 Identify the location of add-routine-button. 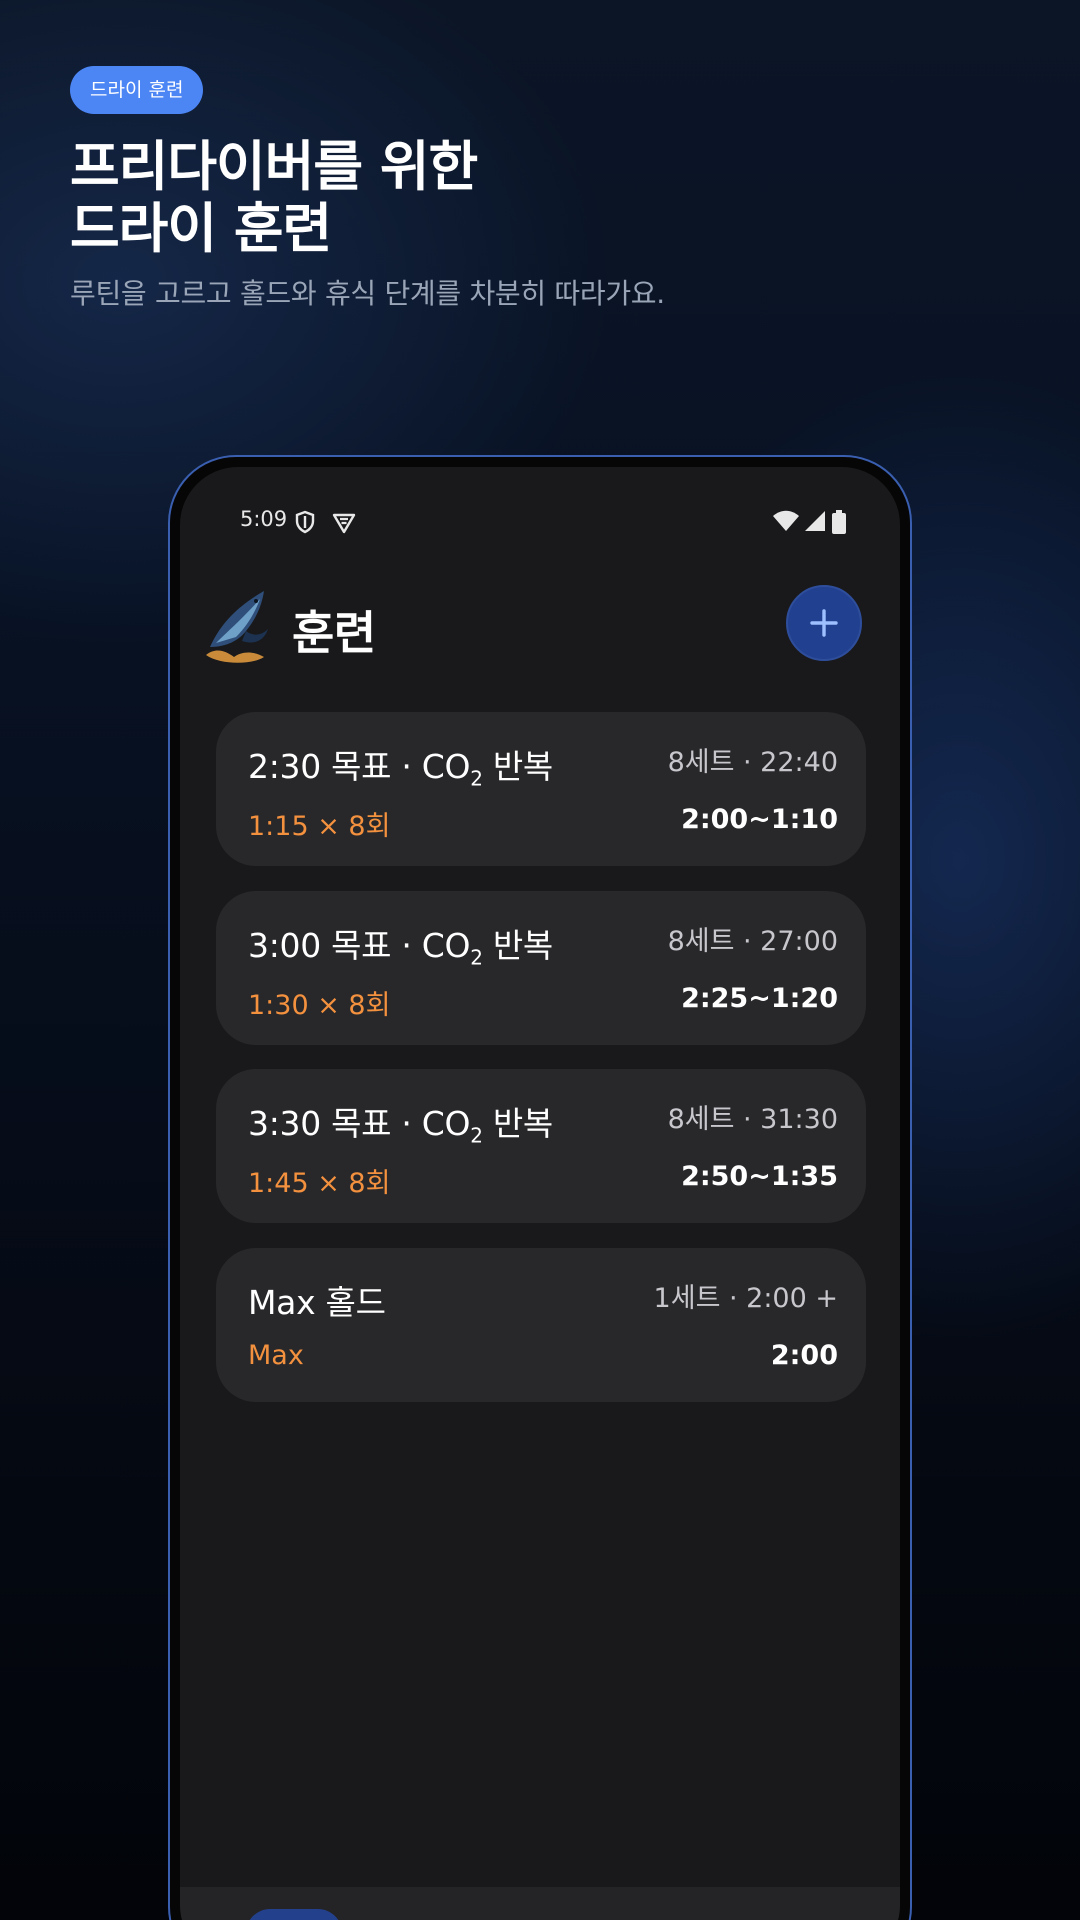
(824, 623).